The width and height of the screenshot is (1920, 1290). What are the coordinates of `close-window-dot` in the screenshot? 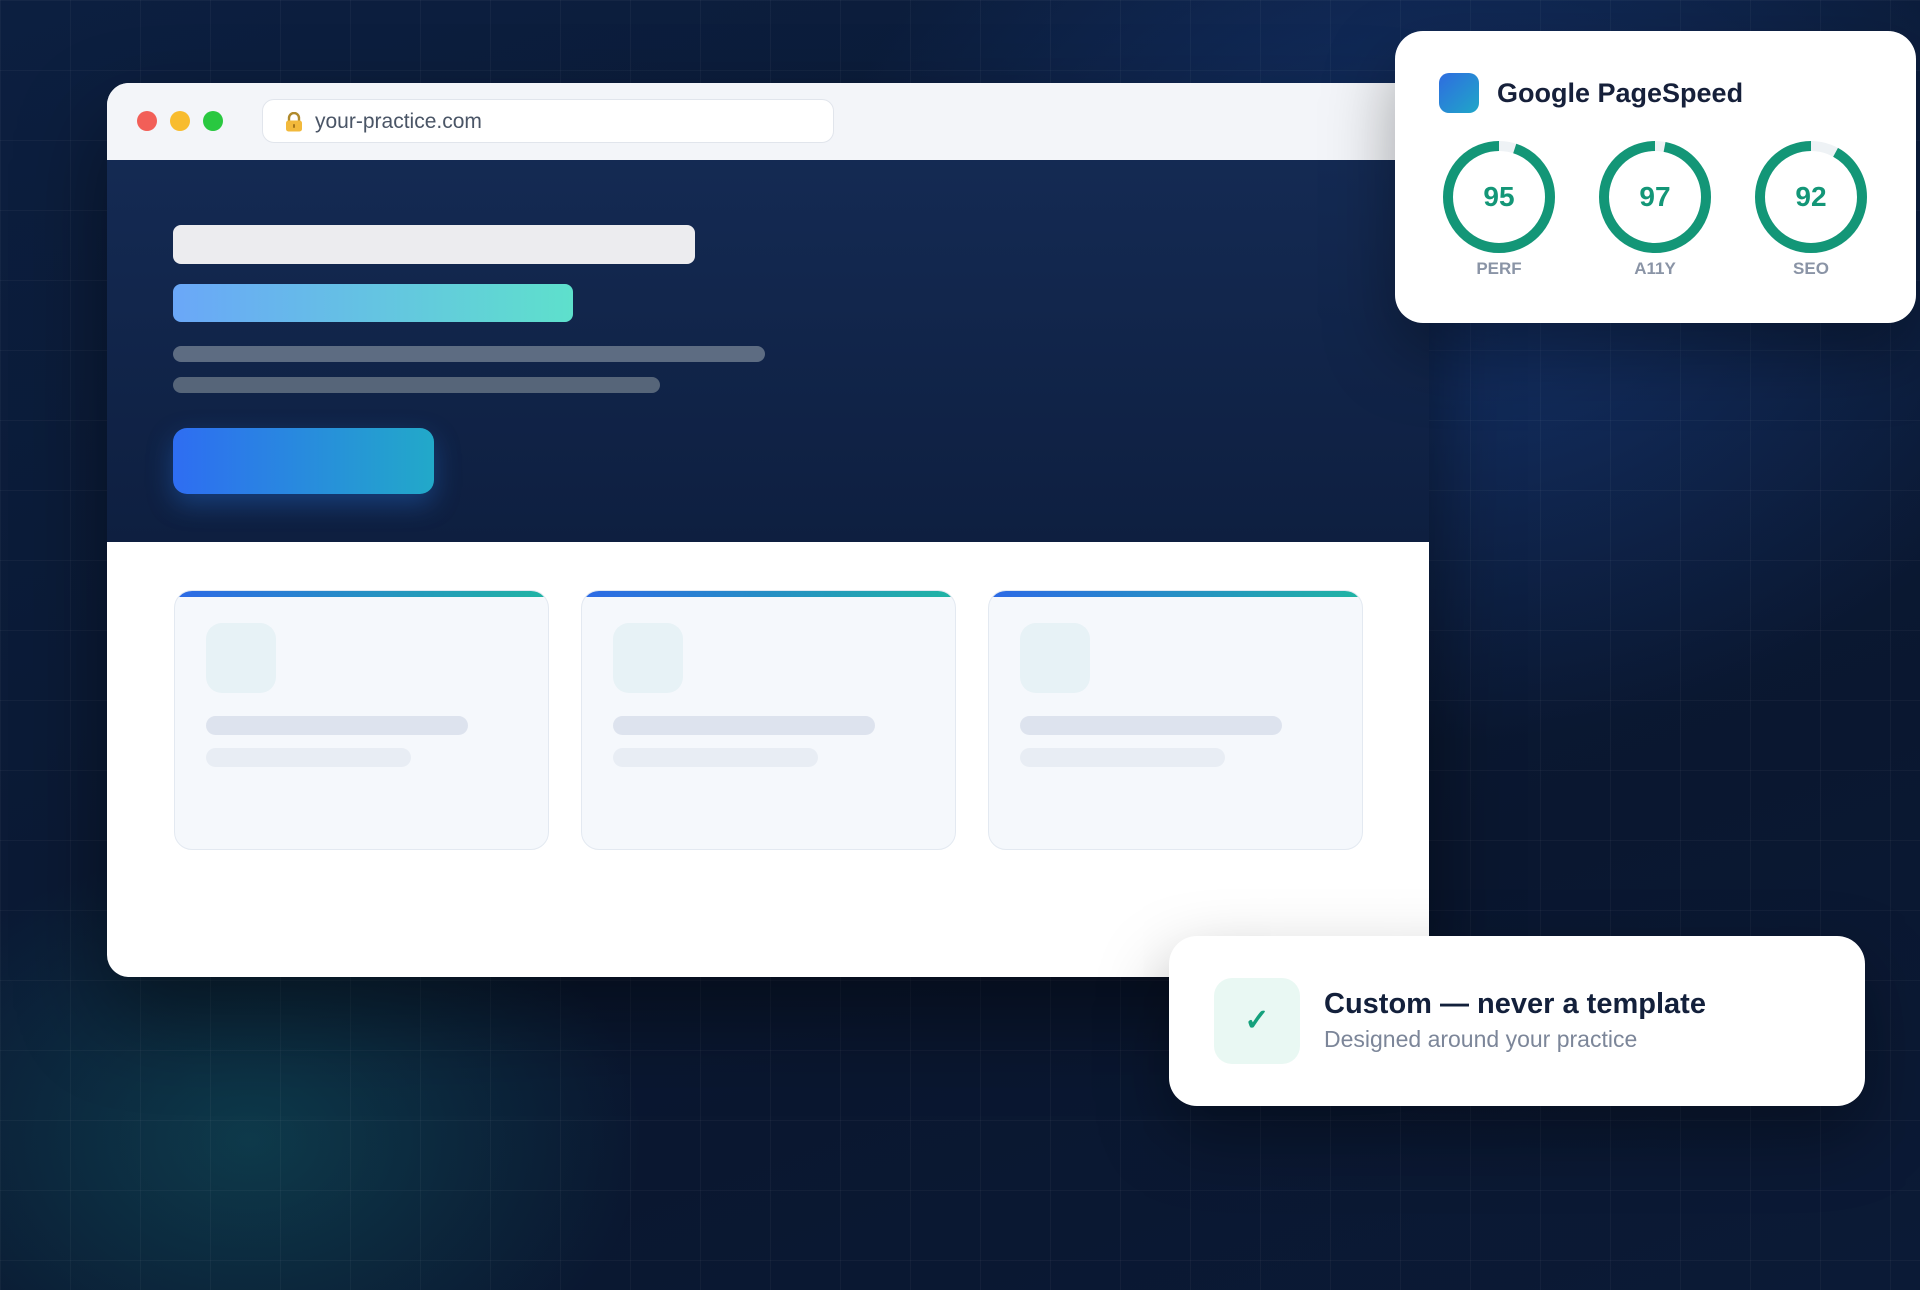 It's located at (147, 121).